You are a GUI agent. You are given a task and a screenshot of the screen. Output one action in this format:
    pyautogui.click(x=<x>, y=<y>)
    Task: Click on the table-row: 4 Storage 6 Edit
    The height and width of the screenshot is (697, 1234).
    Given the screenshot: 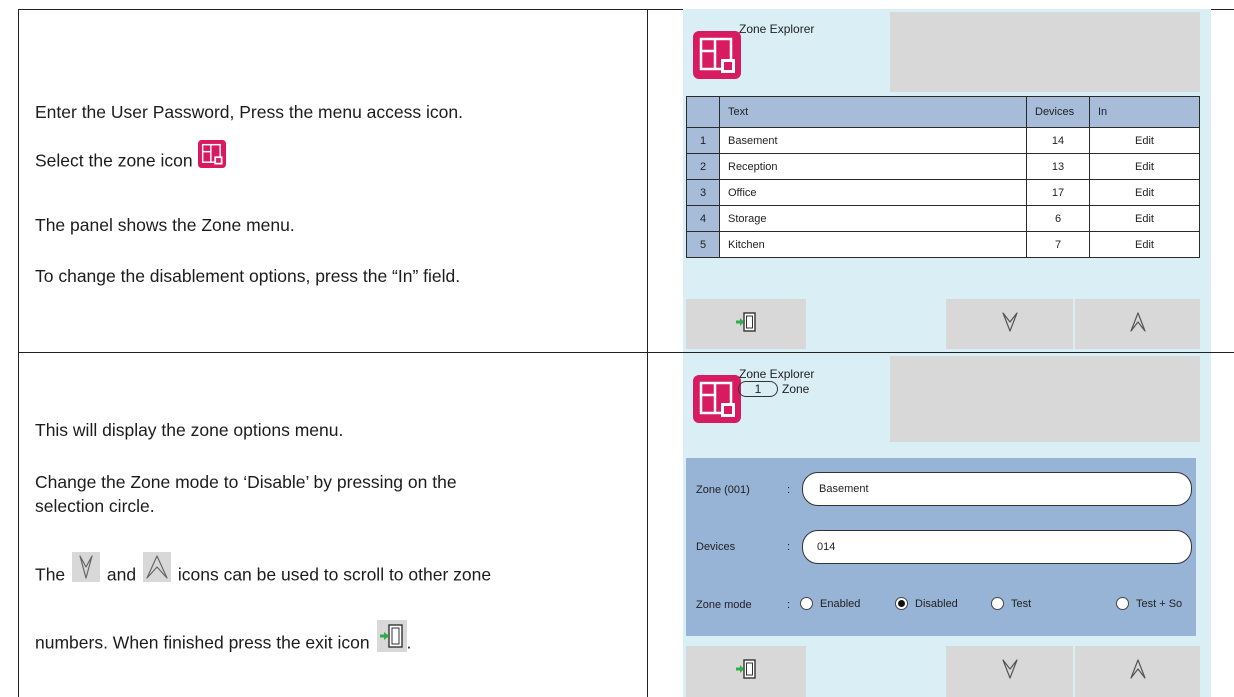 What is the action you would take?
    pyautogui.click(x=943, y=218)
    